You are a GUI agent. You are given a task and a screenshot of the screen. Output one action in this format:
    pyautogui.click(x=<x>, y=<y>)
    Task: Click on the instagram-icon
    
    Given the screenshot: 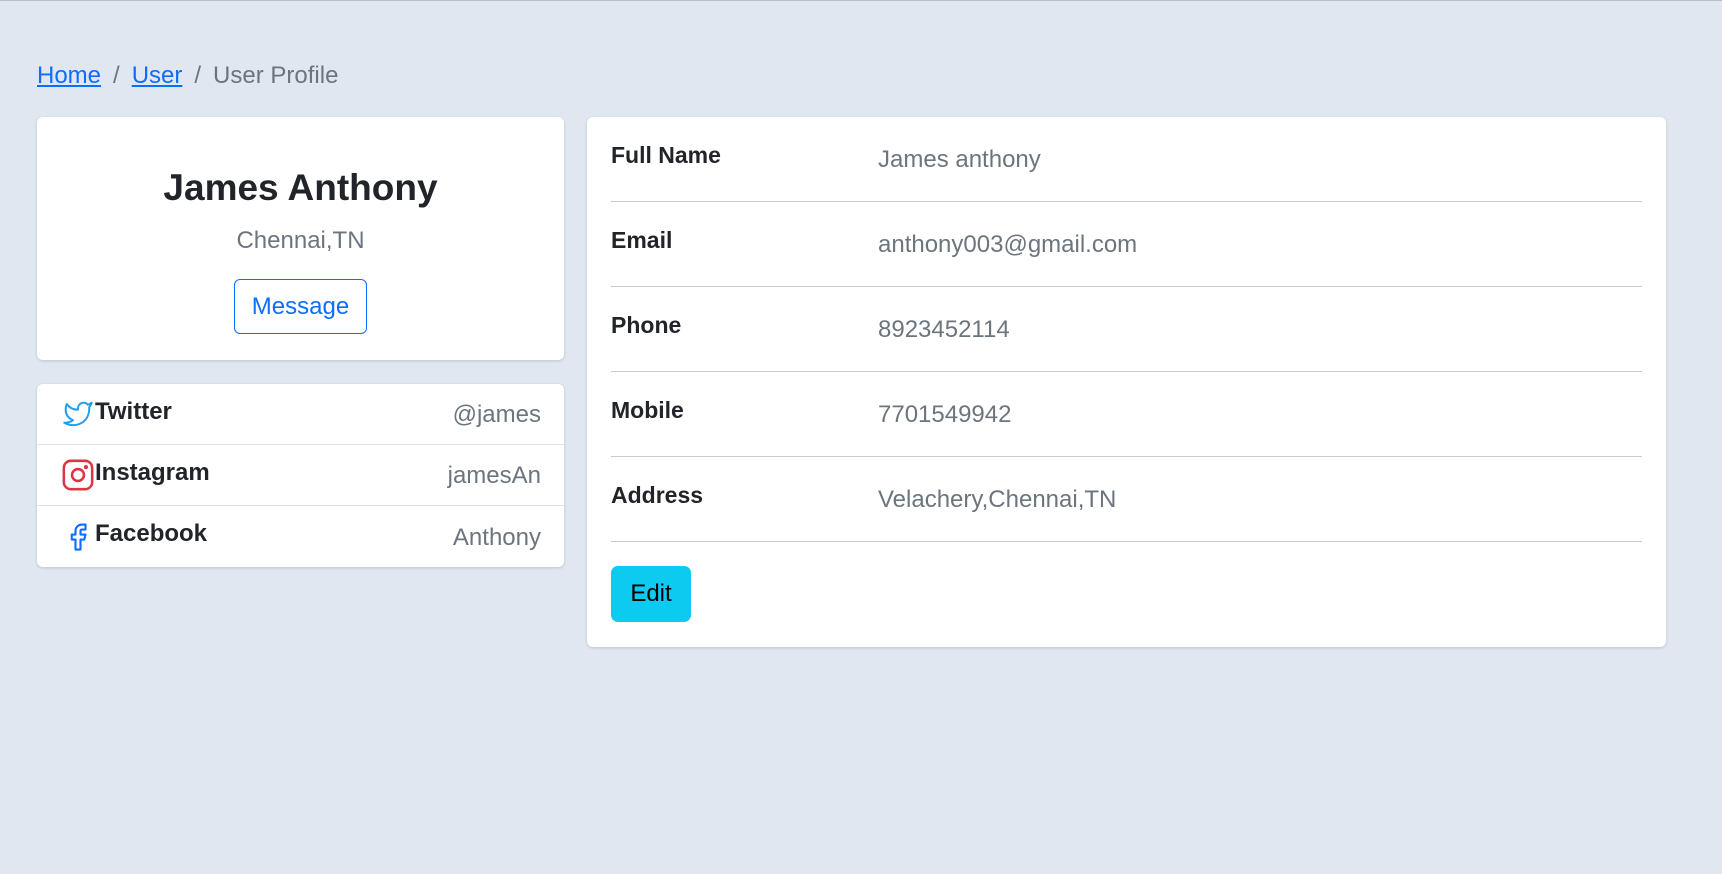 What is the action you would take?
    pyautogui.click(x=78, y=475)
    